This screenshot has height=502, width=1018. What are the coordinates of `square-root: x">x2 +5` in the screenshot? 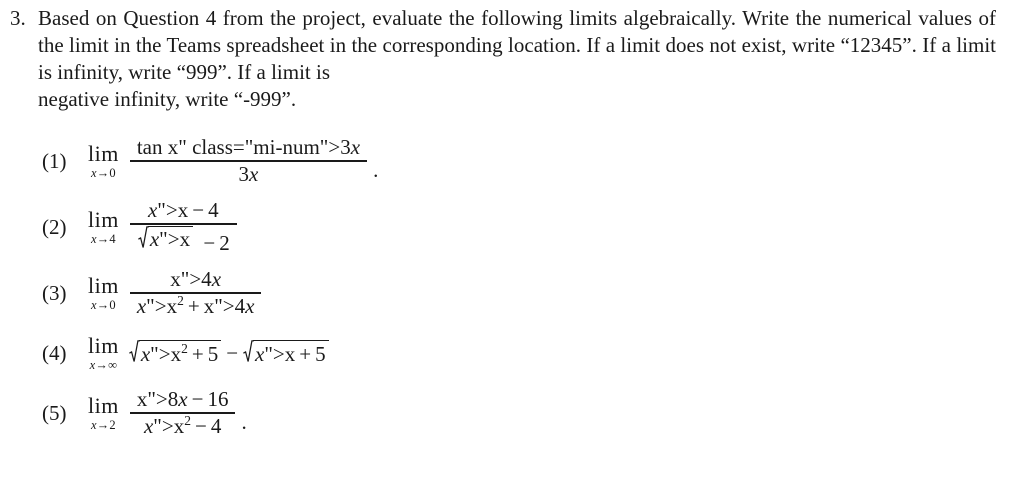 It's located at (175, 353).